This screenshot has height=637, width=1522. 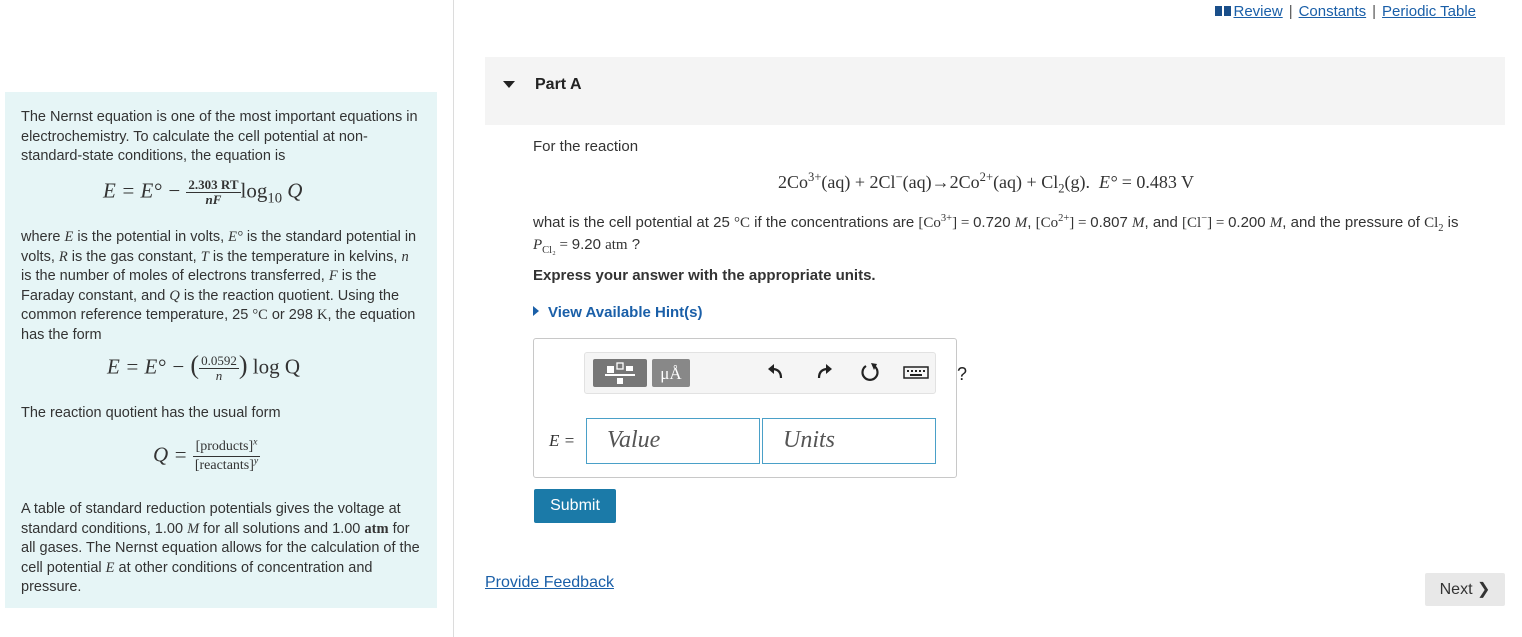 I want to click on q-t2: if the concentrations are, so click(x=834, y=222).